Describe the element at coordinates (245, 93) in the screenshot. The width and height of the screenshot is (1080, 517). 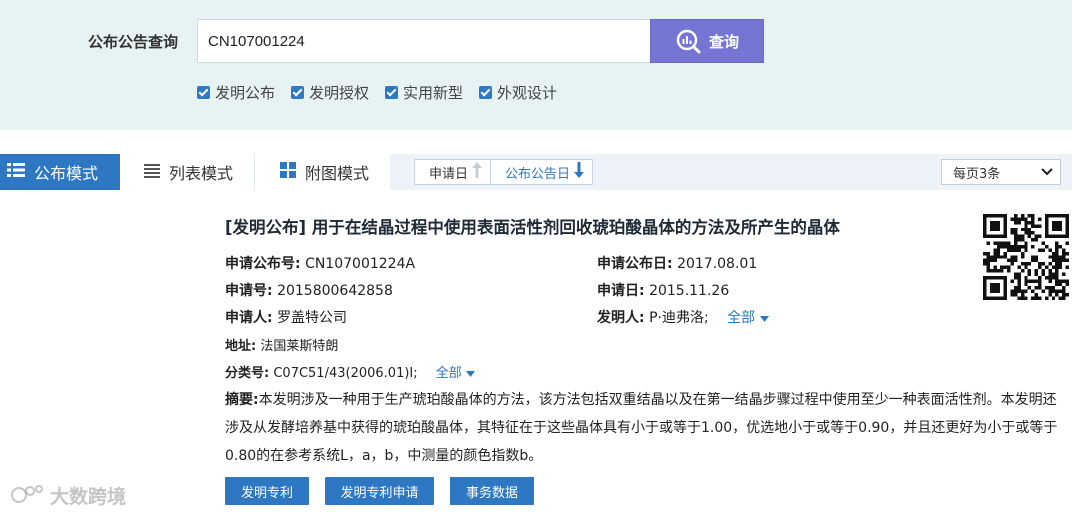
I see `filter-label: 发明公布` at that location.